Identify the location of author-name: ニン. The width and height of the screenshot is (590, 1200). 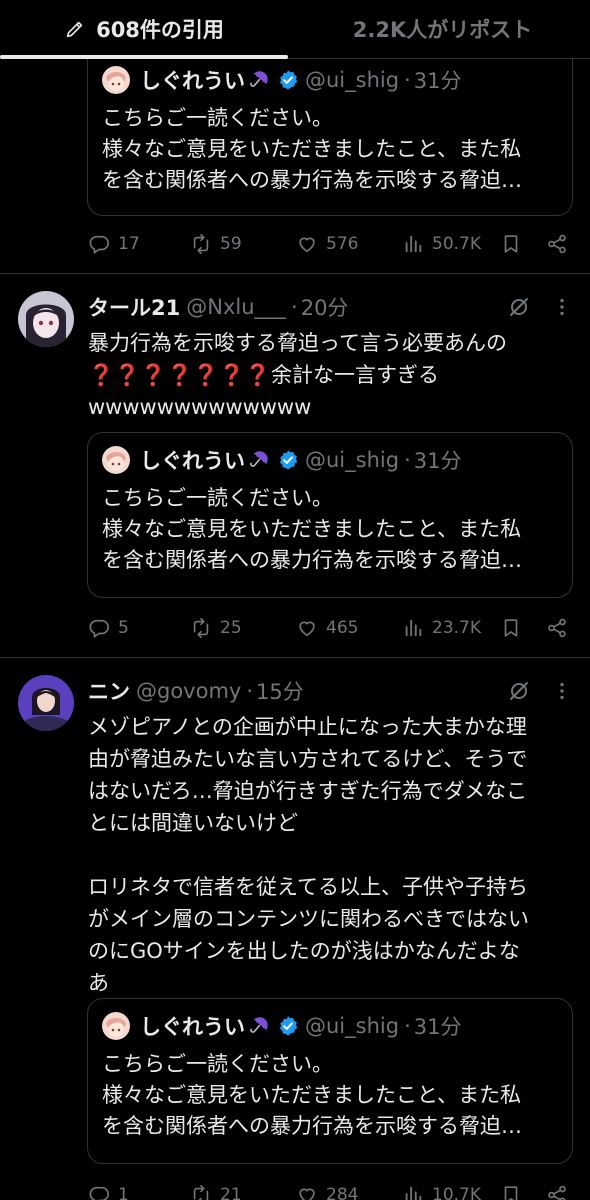
(109, 691).